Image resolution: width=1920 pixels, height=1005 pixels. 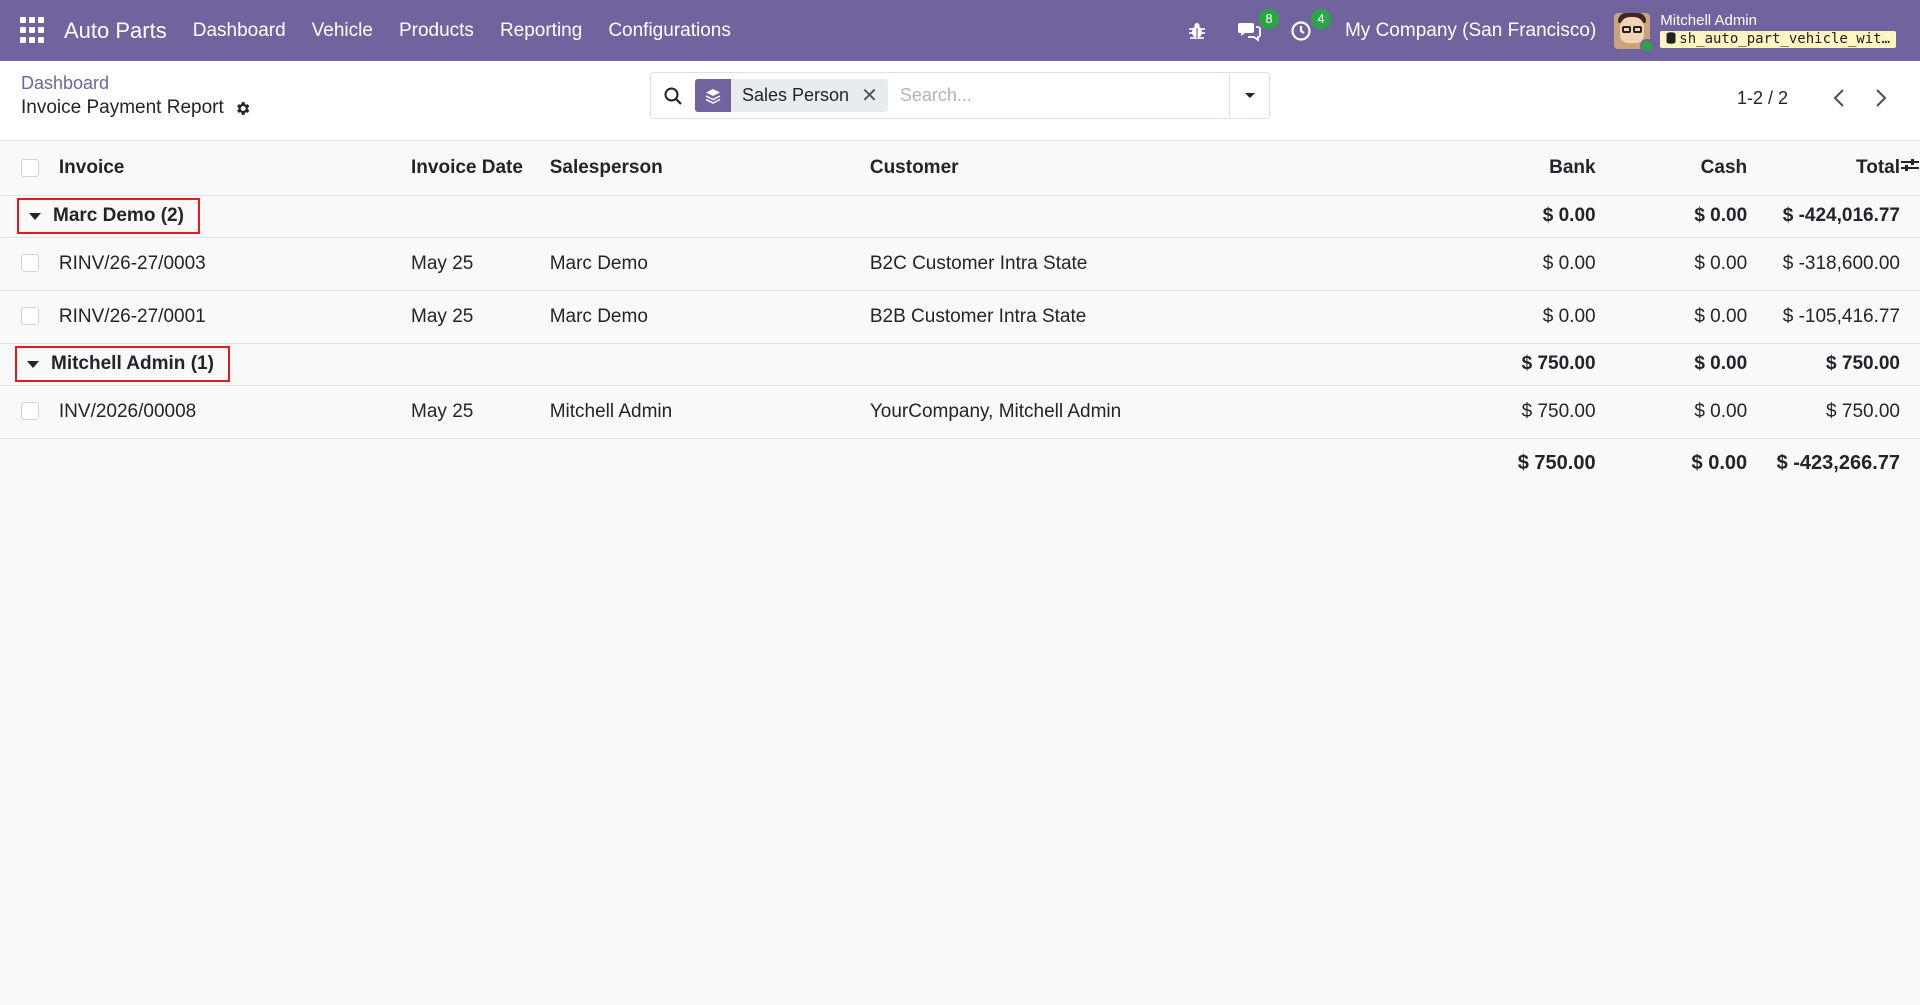 I want to click on user-name: Mitchell Admin, so click(x=1708, y=21).